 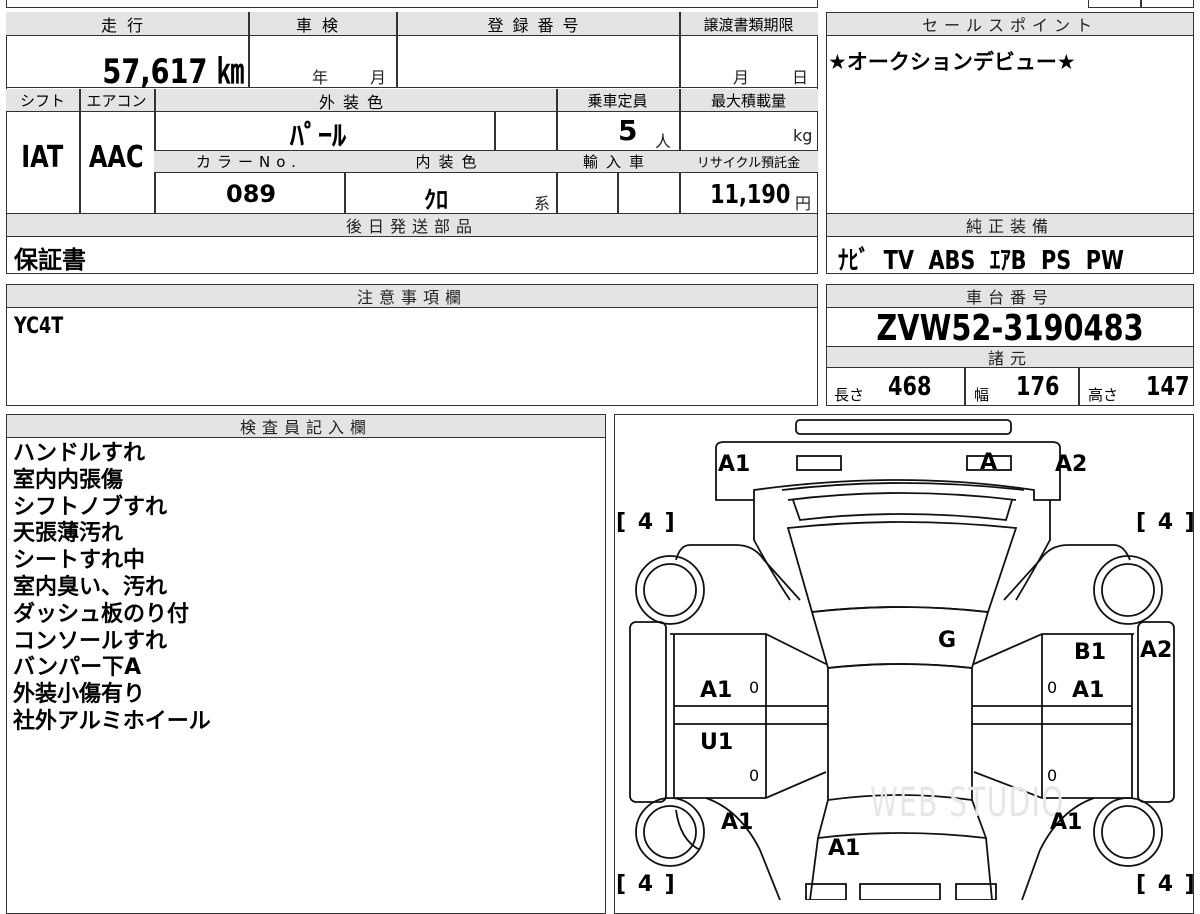 I want to click on interior-color-suffix: 系, so click(x=542, y=203).